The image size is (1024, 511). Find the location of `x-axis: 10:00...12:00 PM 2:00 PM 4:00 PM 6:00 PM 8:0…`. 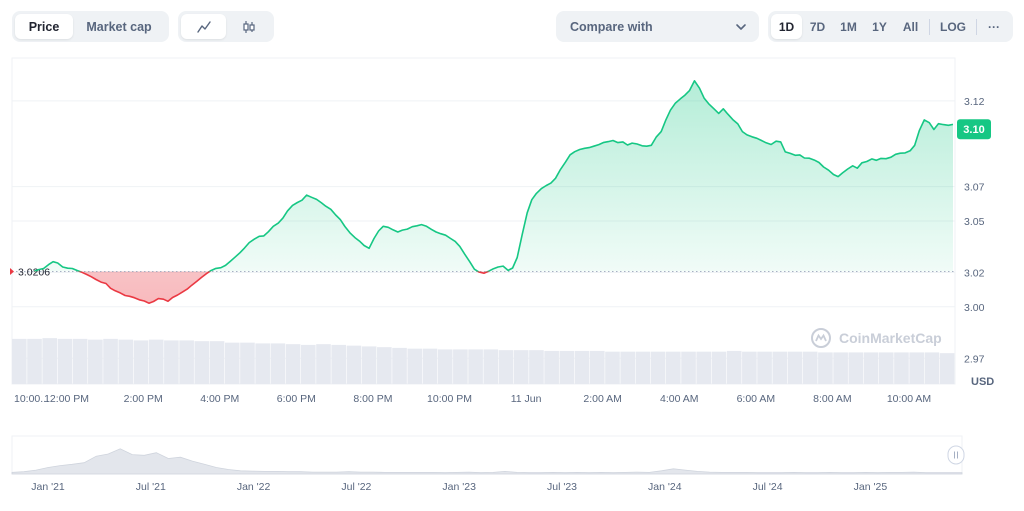

x-axis: 10:00...12:00 PM 2:00 PM 4:00 PM 6:00 PM 8:0… is located at coordinates (472, 399).